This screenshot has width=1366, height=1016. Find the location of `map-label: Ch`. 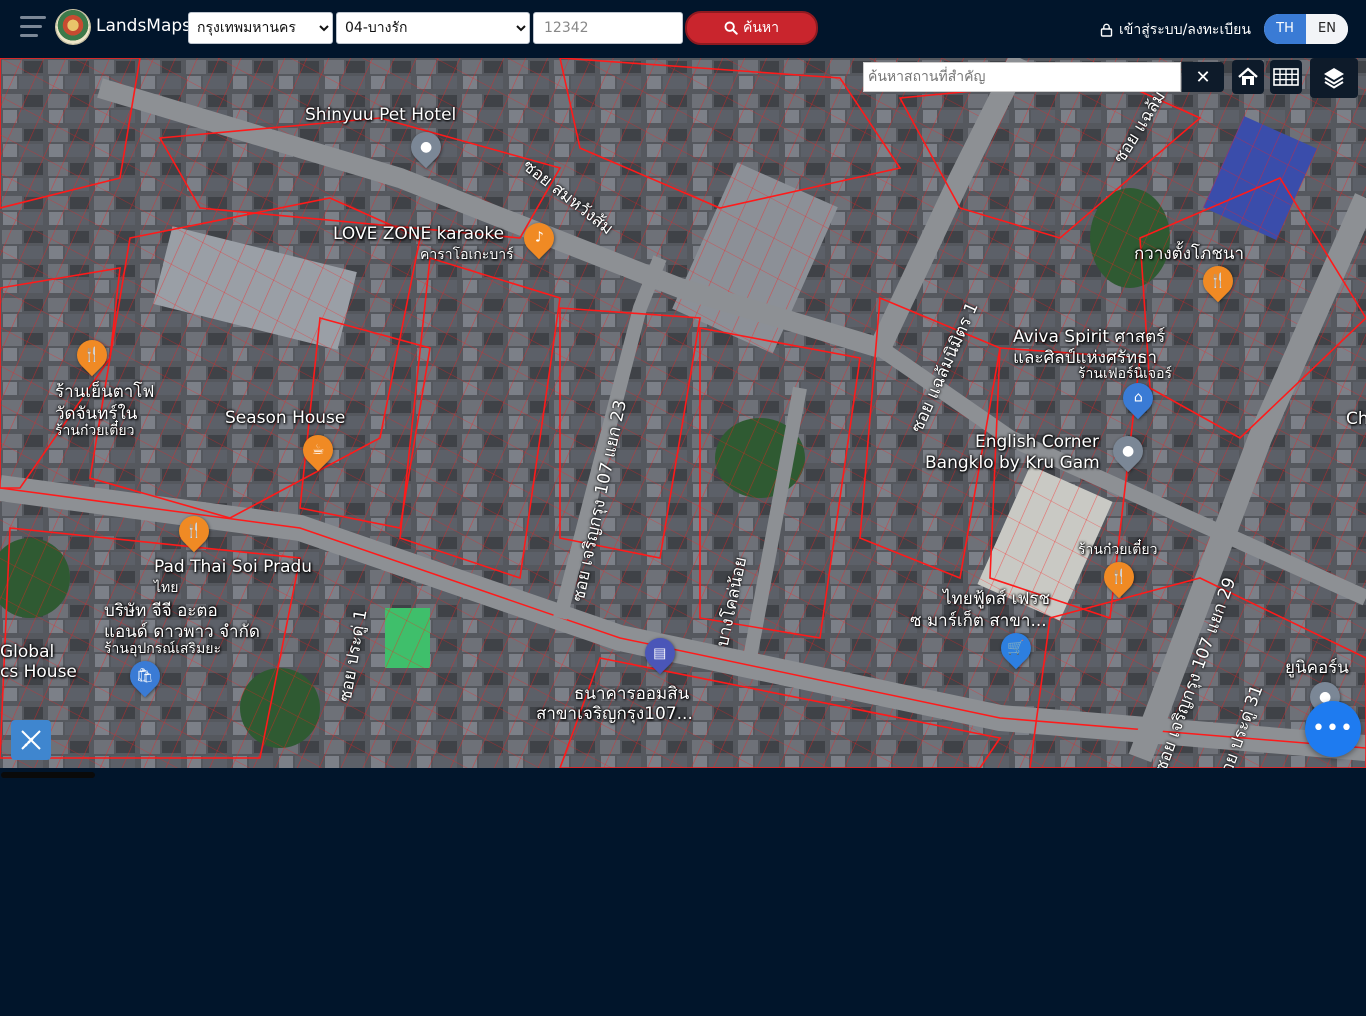

map-label: Ch is located at coordinates (1356, 419).